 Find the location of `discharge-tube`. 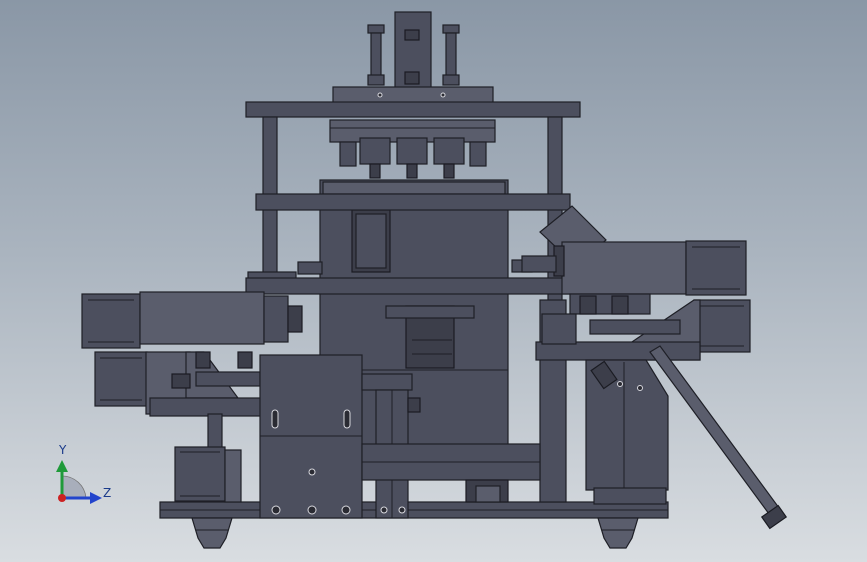

discharge-tube is located at coordinates (718, 437).